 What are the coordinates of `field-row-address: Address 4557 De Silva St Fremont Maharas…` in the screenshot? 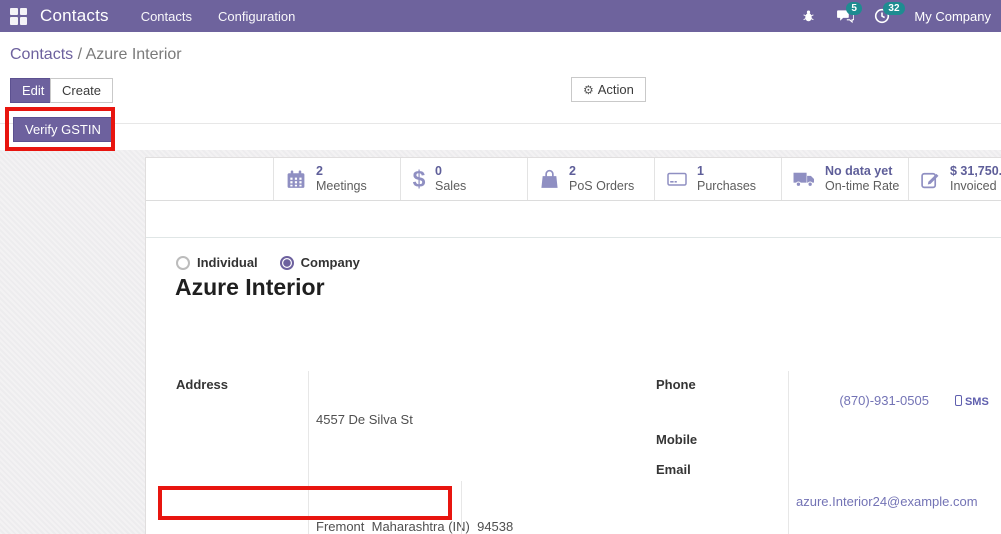 It's located at (396, 452).